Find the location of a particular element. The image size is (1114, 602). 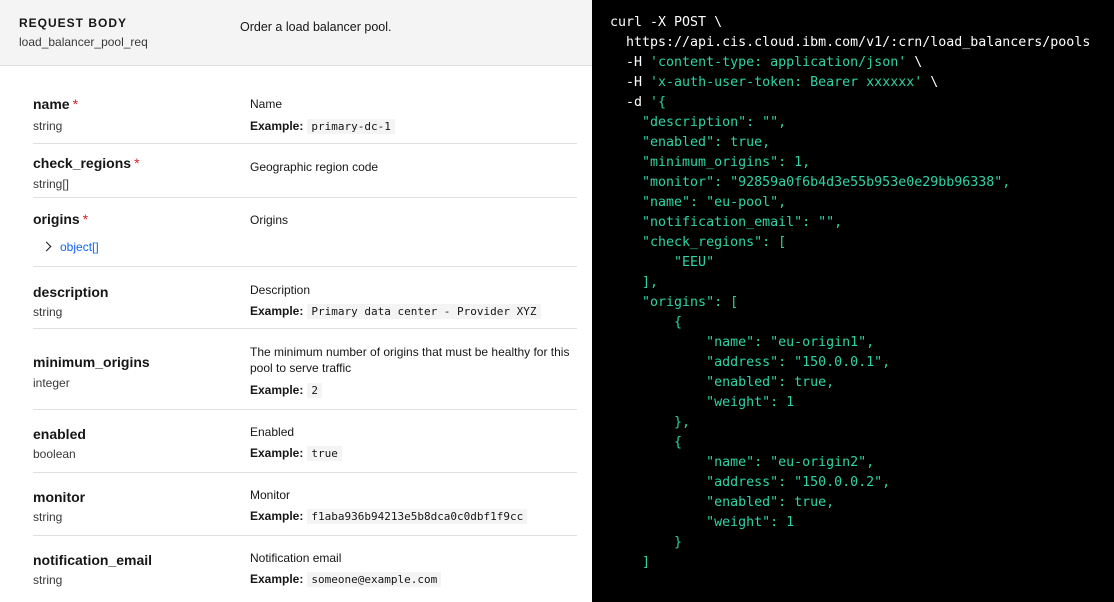

property-example: Example: someone@example.com is located at coordinates (346, 579).